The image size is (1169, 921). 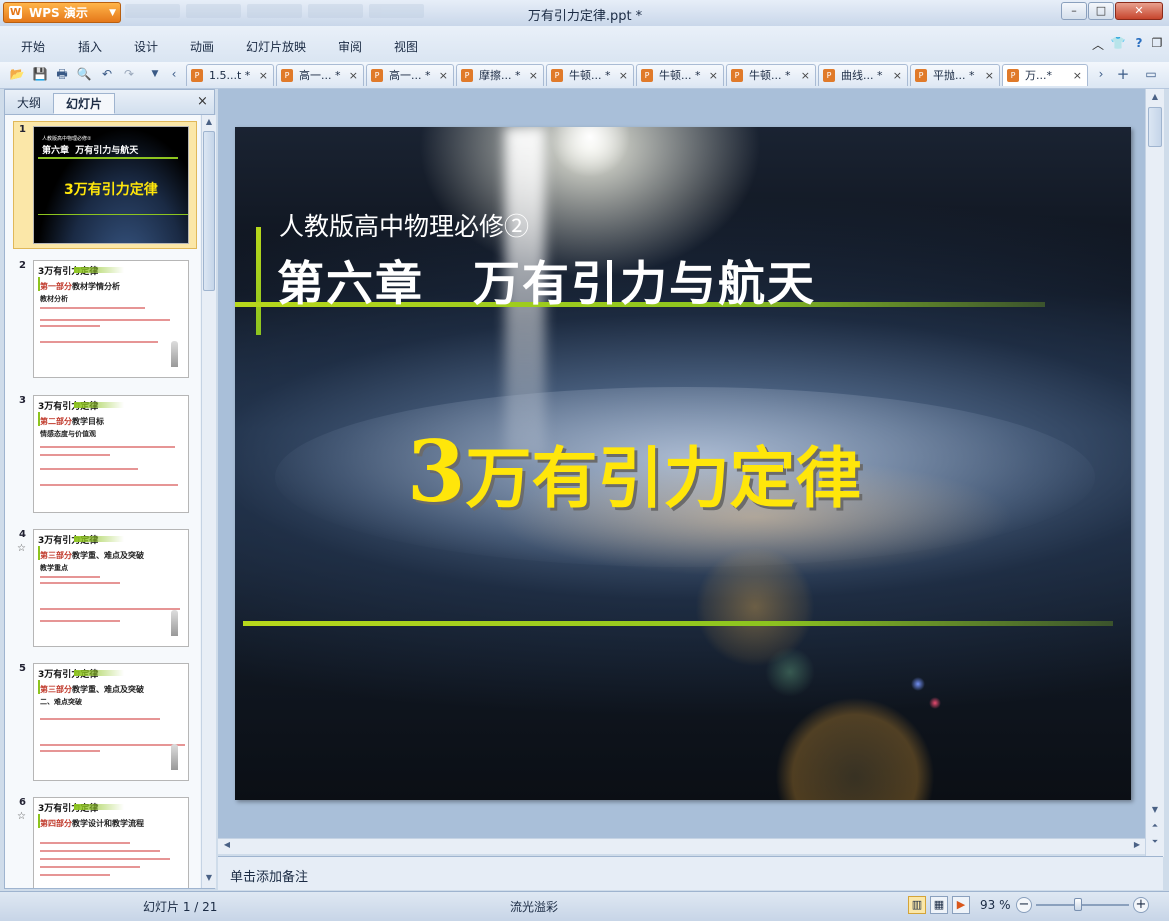 I want to click on menu-view: 视图, so click(x=406, y=46).